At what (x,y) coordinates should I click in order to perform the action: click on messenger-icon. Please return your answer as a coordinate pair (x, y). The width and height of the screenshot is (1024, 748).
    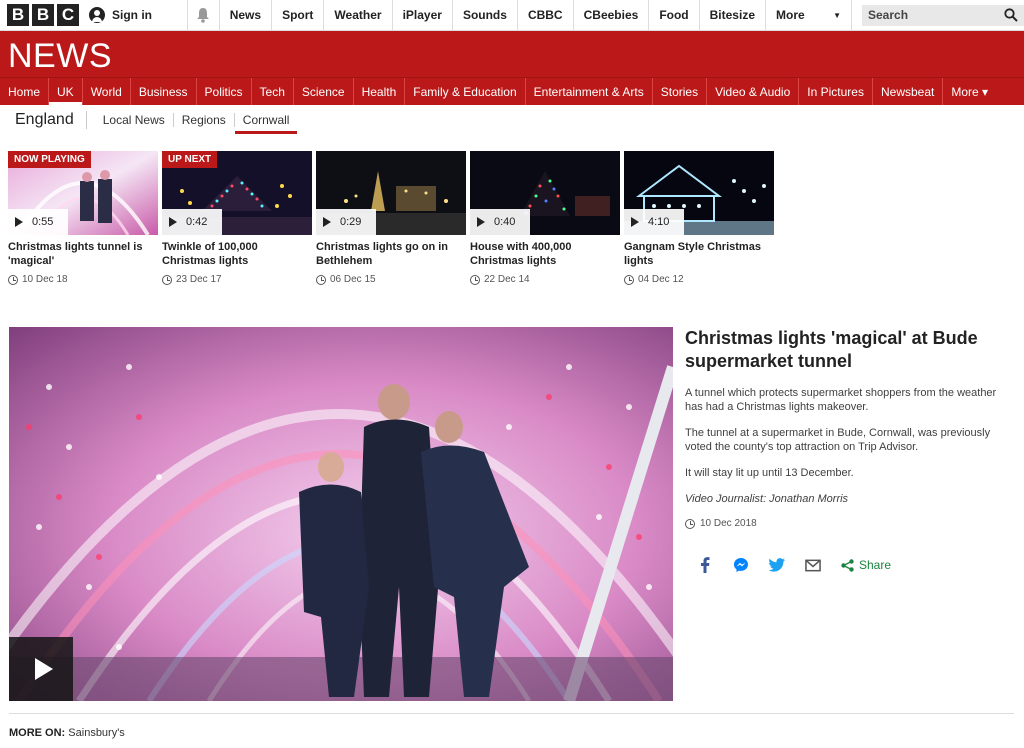
    Looking at the image, I should click on (741, 565).